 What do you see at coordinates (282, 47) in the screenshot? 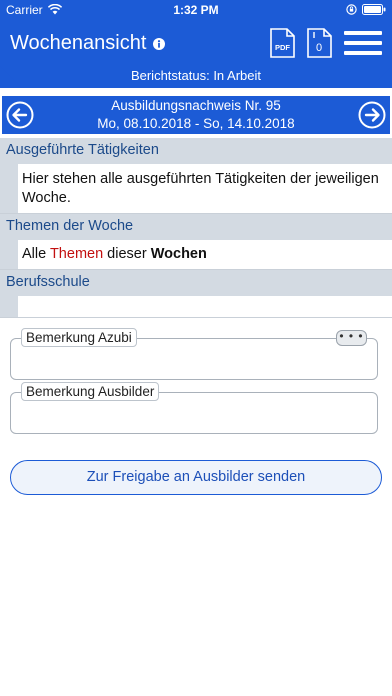
I see `pdf-icon-label: PDF` at bounding box center [282, 47].